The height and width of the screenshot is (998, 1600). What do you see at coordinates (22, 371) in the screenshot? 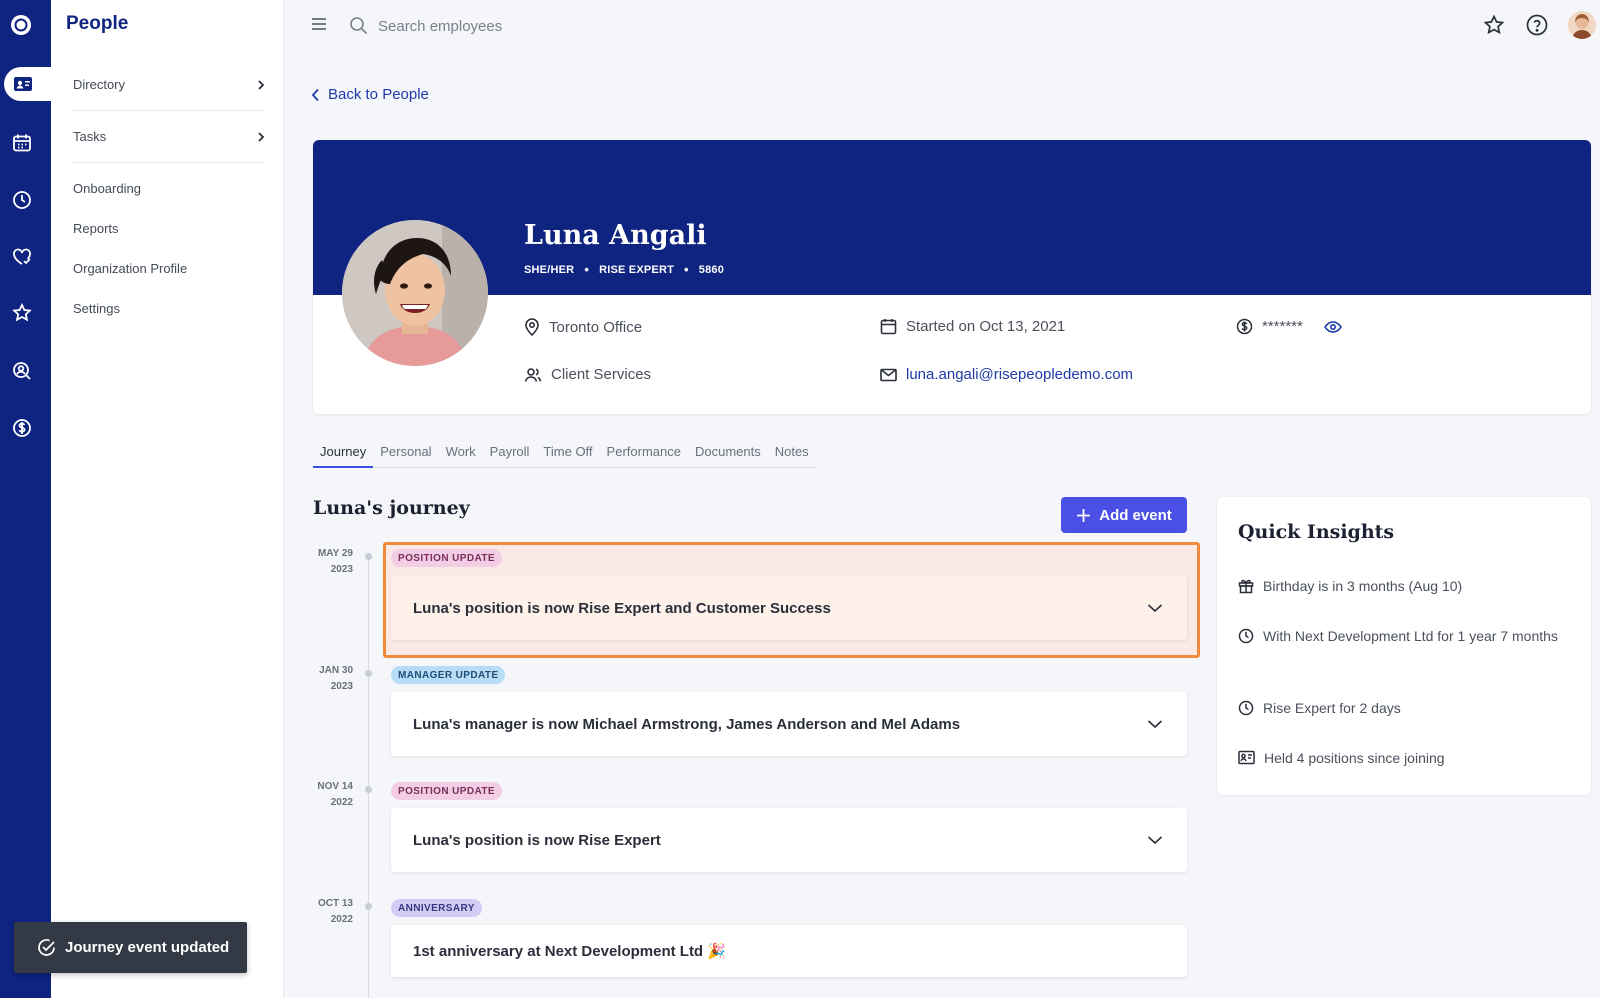
I see `person-search-icon` at bounding box center [22, 371].